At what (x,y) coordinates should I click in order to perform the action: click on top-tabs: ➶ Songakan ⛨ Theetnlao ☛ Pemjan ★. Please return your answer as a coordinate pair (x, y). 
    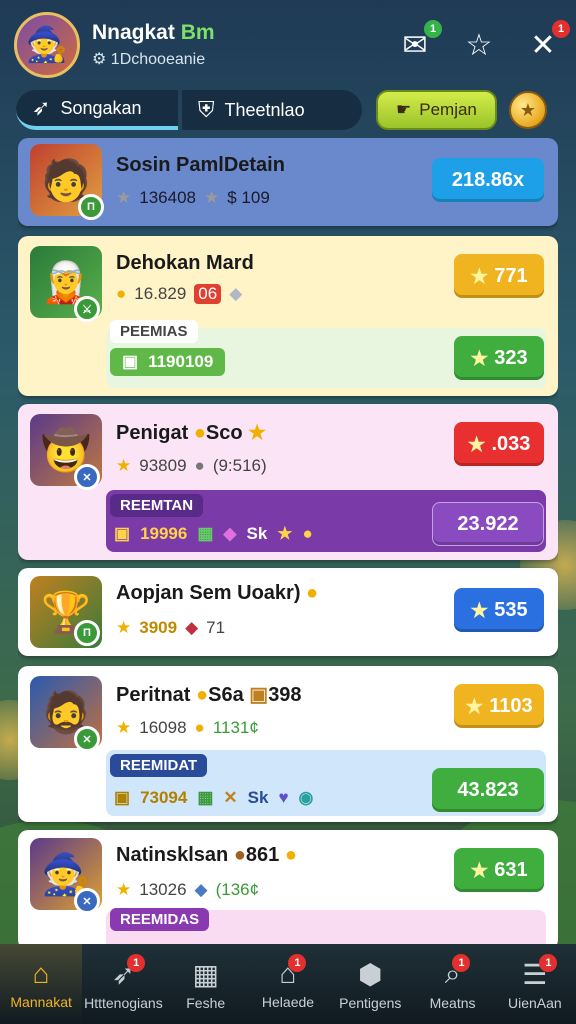
    Looking at the image, I should click on (288, 110).